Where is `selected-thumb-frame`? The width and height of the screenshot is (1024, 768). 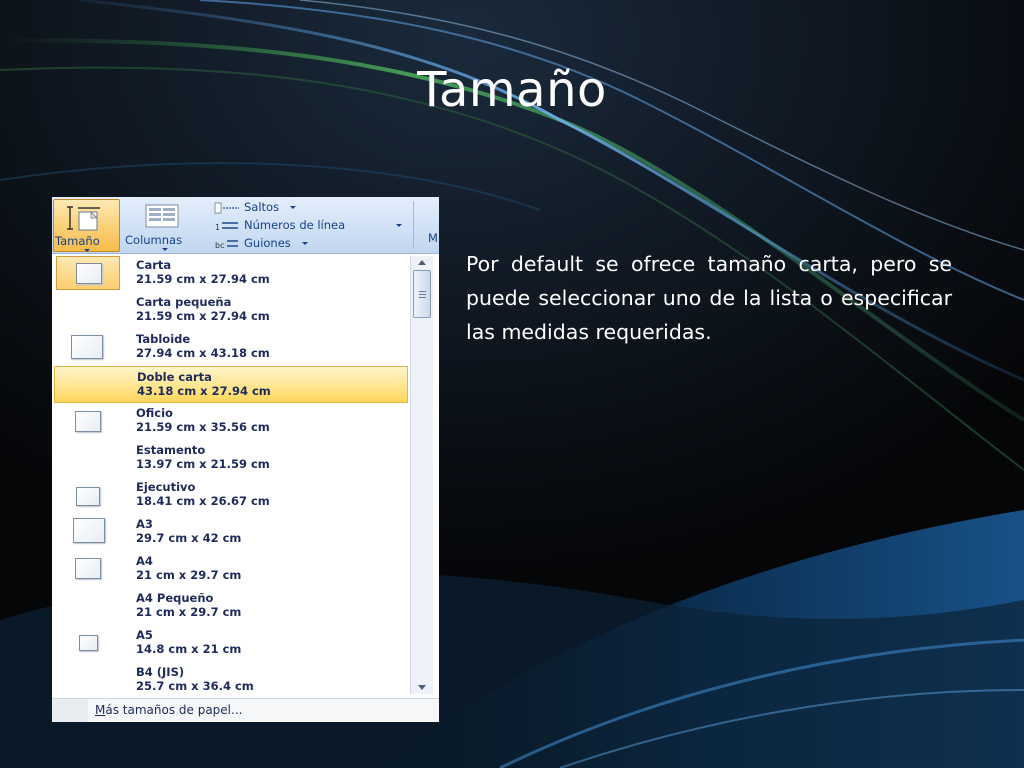
selected-thumb-frame is located at coordinates (88, 273).